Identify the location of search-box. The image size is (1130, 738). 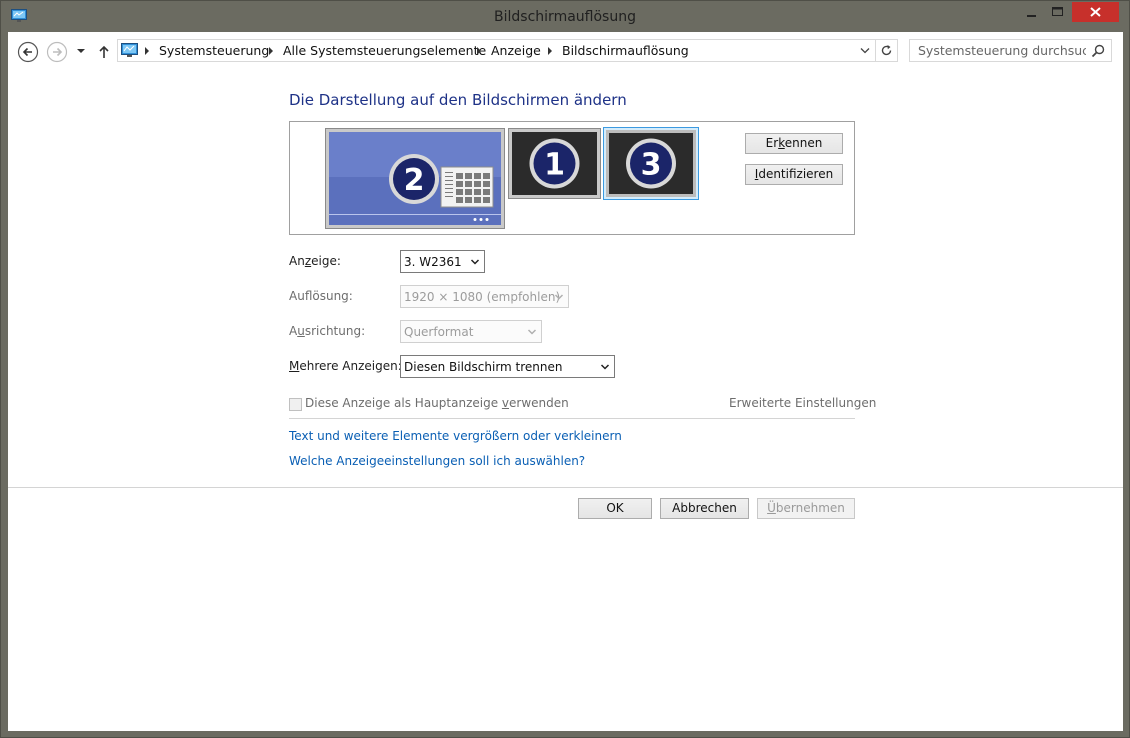
(1010, 50).